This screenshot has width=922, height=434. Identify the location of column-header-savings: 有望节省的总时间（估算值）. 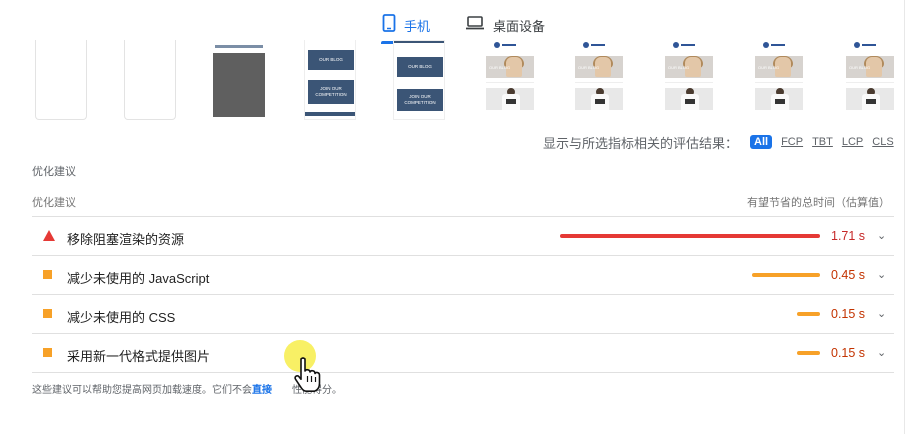
(818, 203).